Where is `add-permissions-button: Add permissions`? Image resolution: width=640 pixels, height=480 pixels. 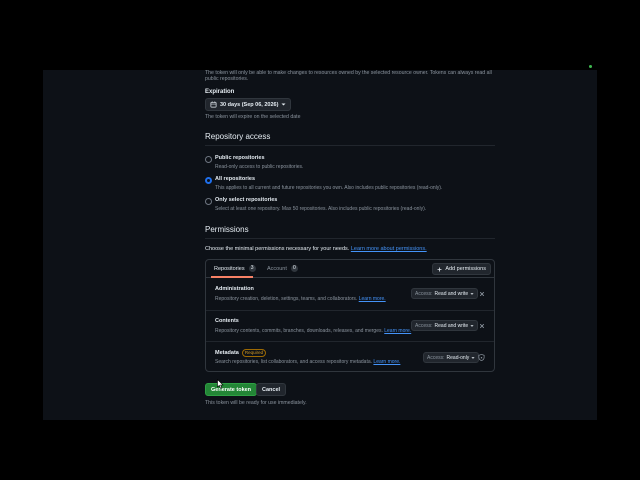 add-permissions-button: Add permissions is located at coordinates (461, 269).